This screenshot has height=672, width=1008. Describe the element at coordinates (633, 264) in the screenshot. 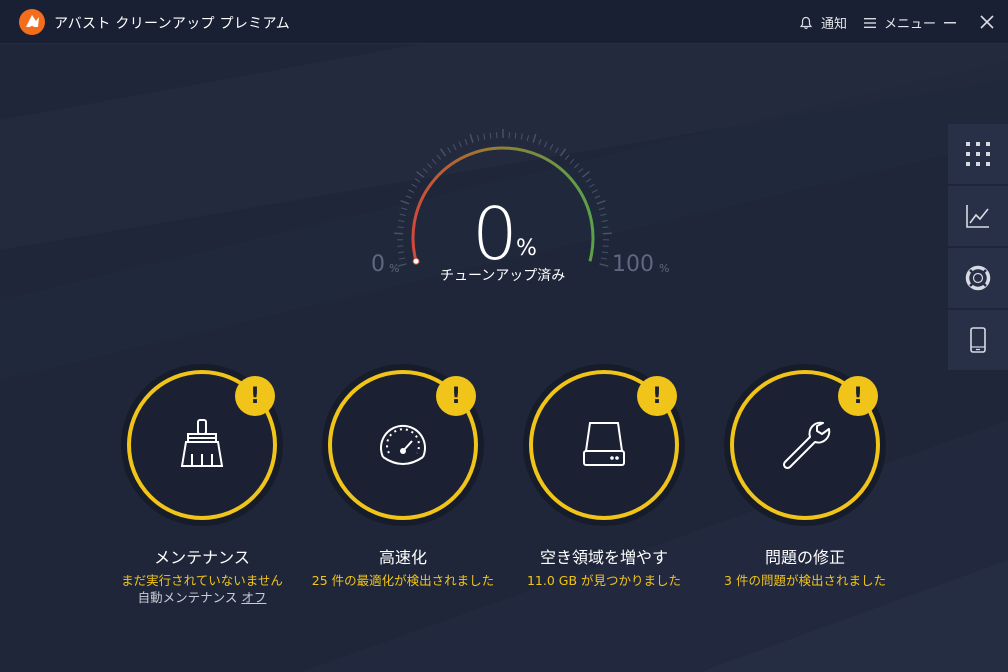

I see `gauge-max-label: 100` at that location.